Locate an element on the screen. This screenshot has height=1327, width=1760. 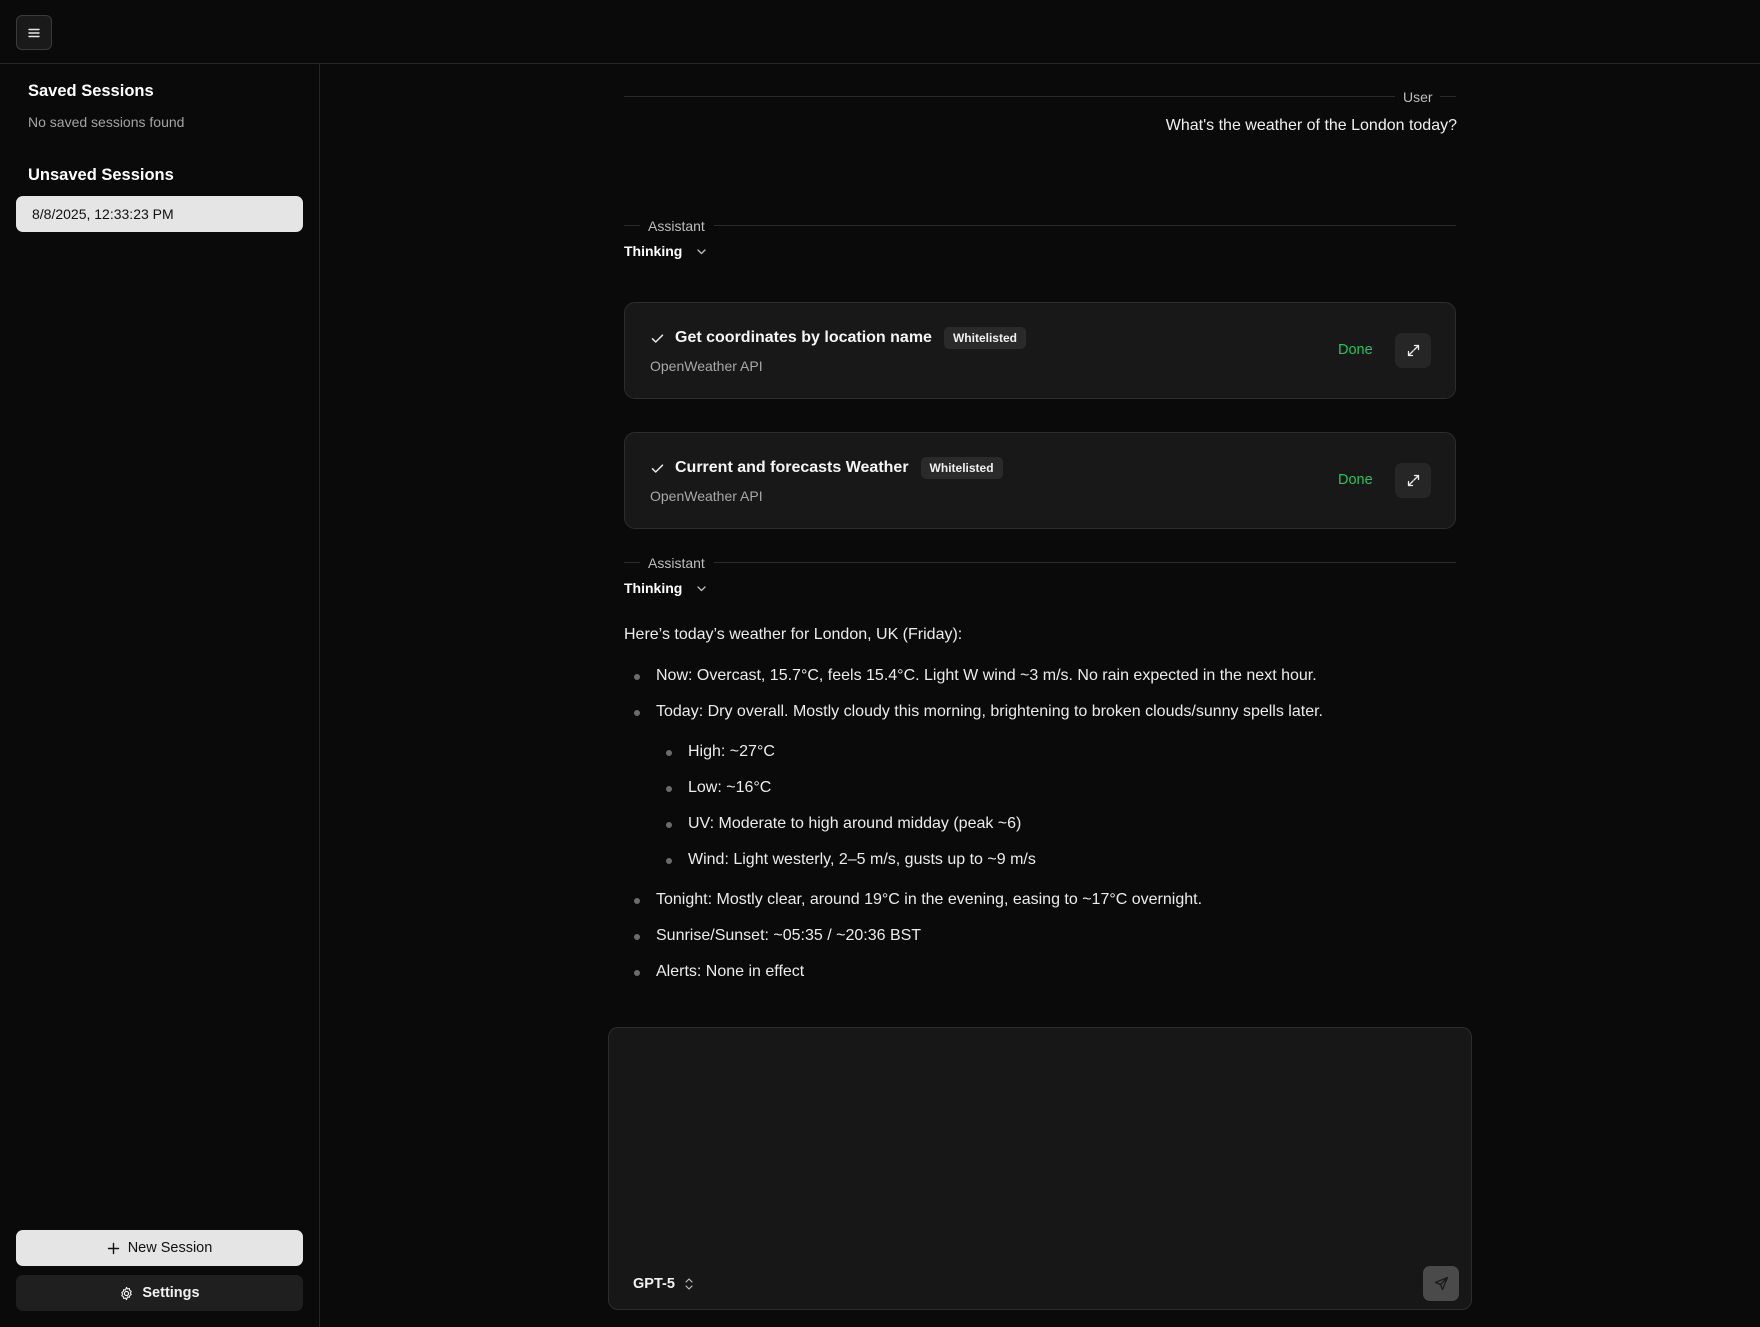
list-item: Low: ~16°C is located at coordinates (1055, 788).